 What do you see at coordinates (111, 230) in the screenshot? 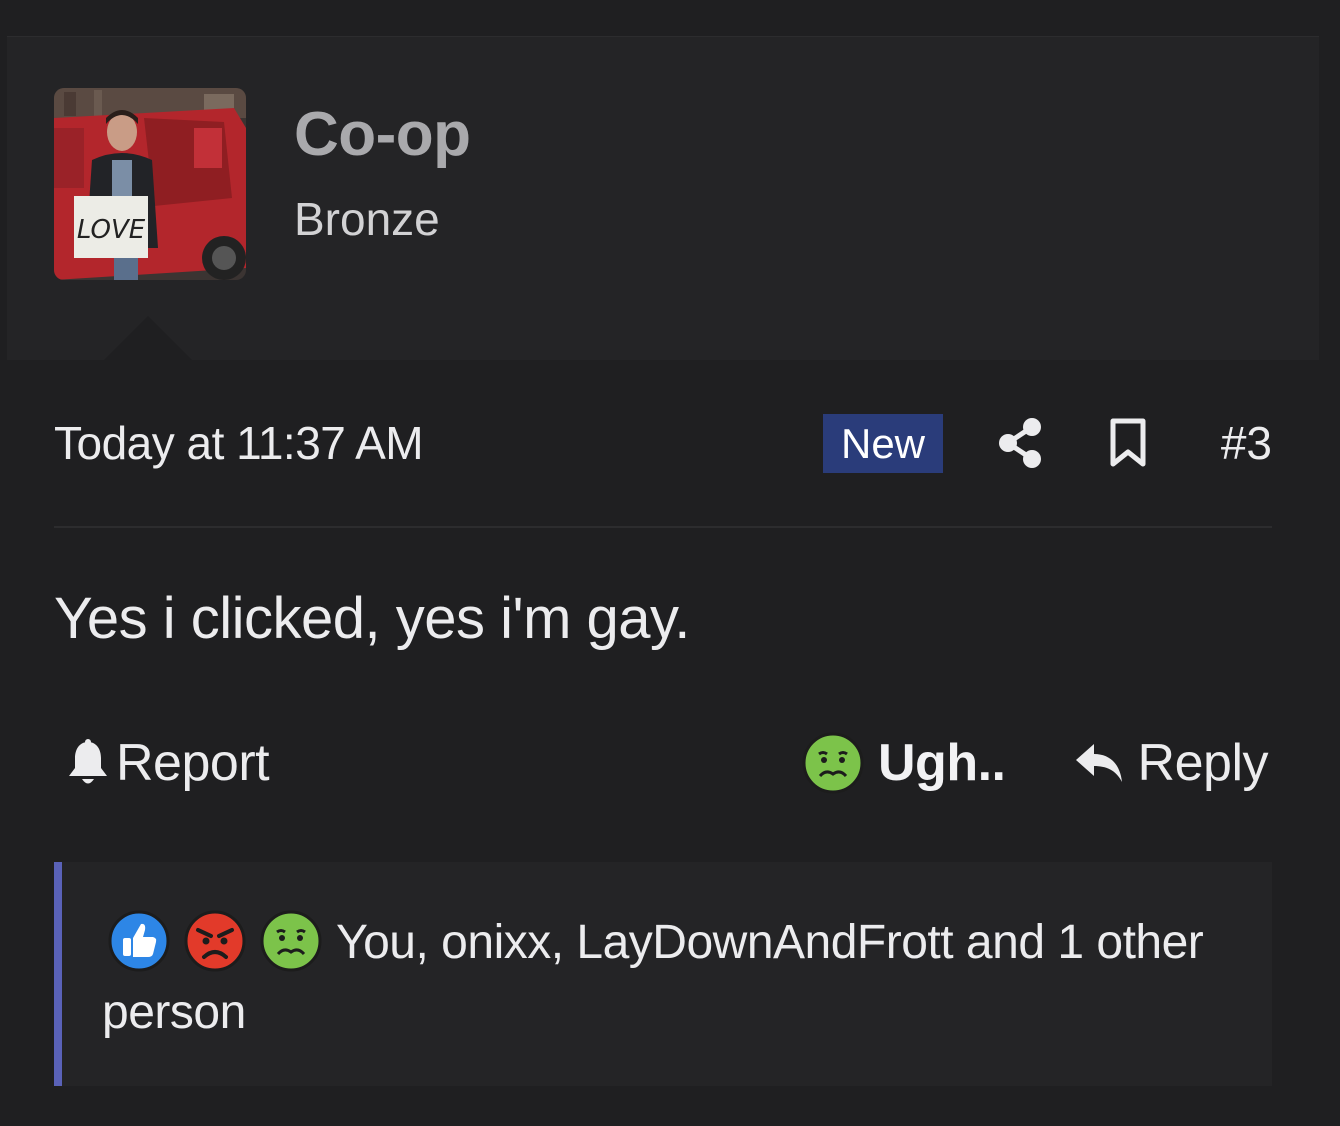
I see `svg-text: LOVE` at bounding box center [111, 230].